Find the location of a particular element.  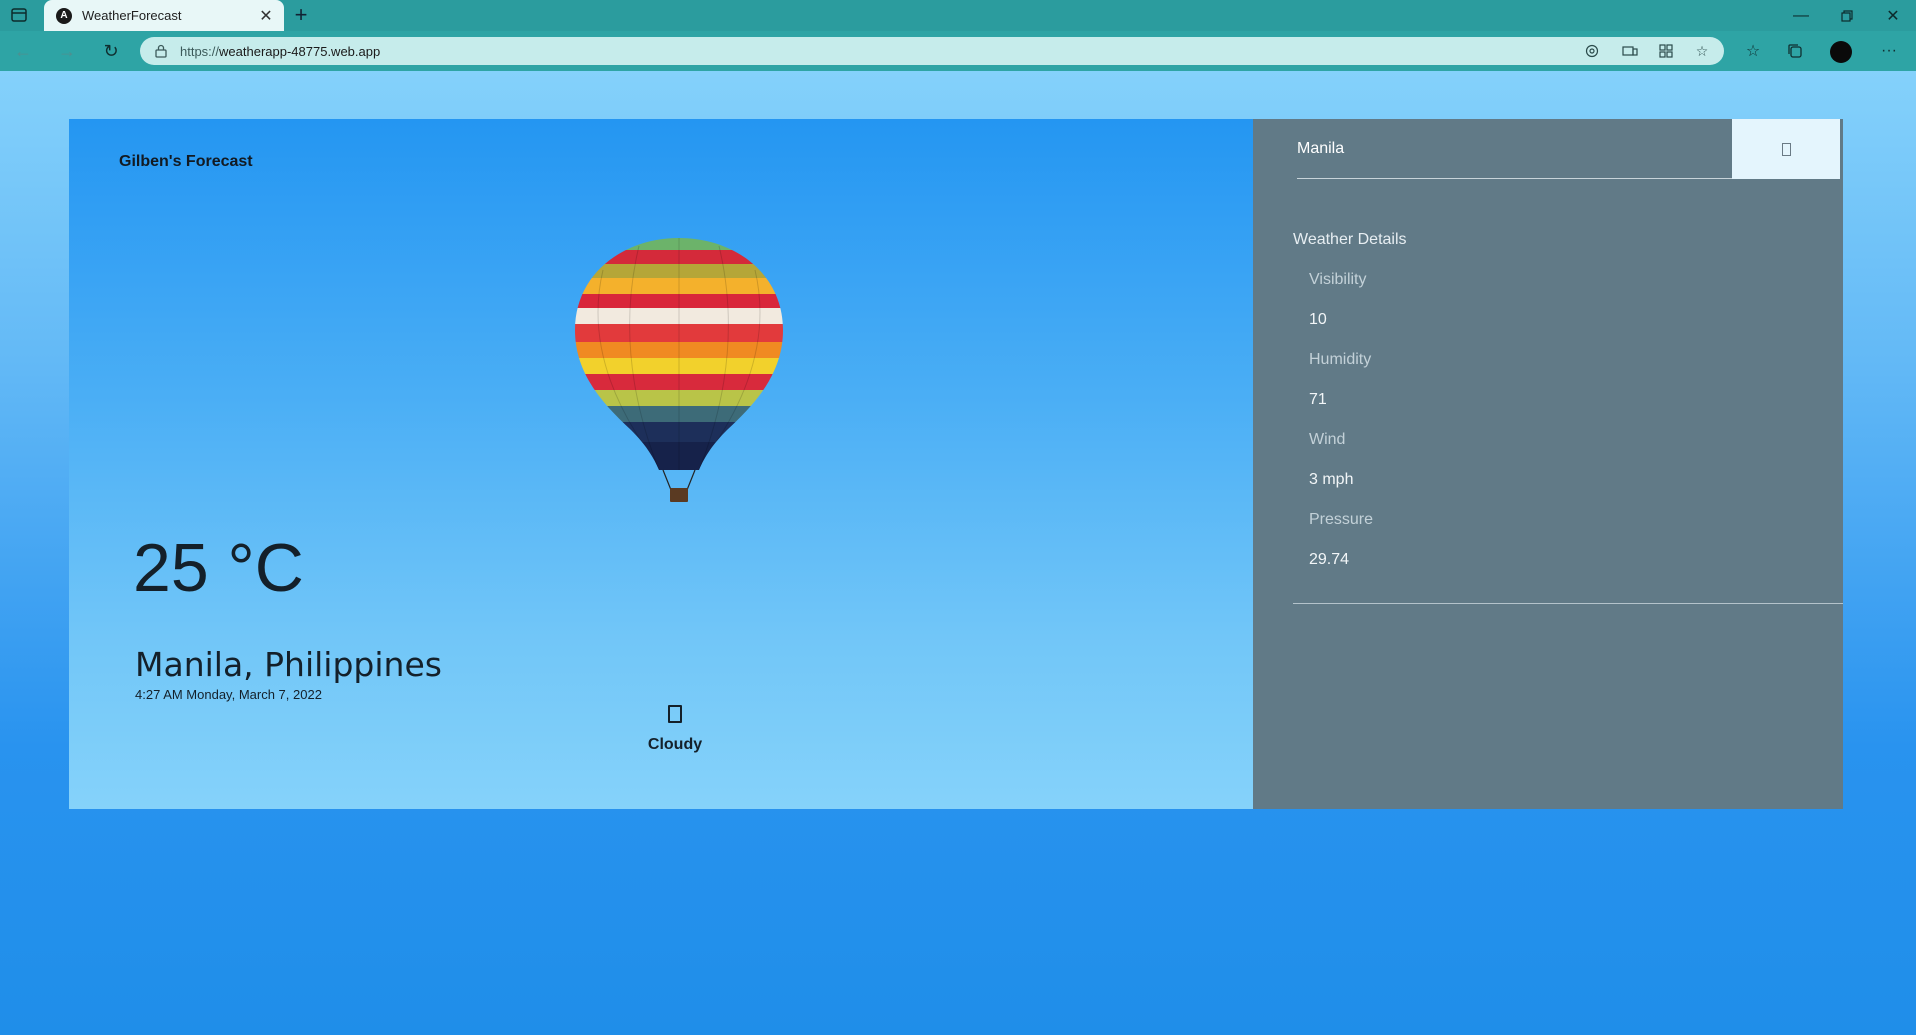

wind-label: Wind is located at coordinates (1327, 439).